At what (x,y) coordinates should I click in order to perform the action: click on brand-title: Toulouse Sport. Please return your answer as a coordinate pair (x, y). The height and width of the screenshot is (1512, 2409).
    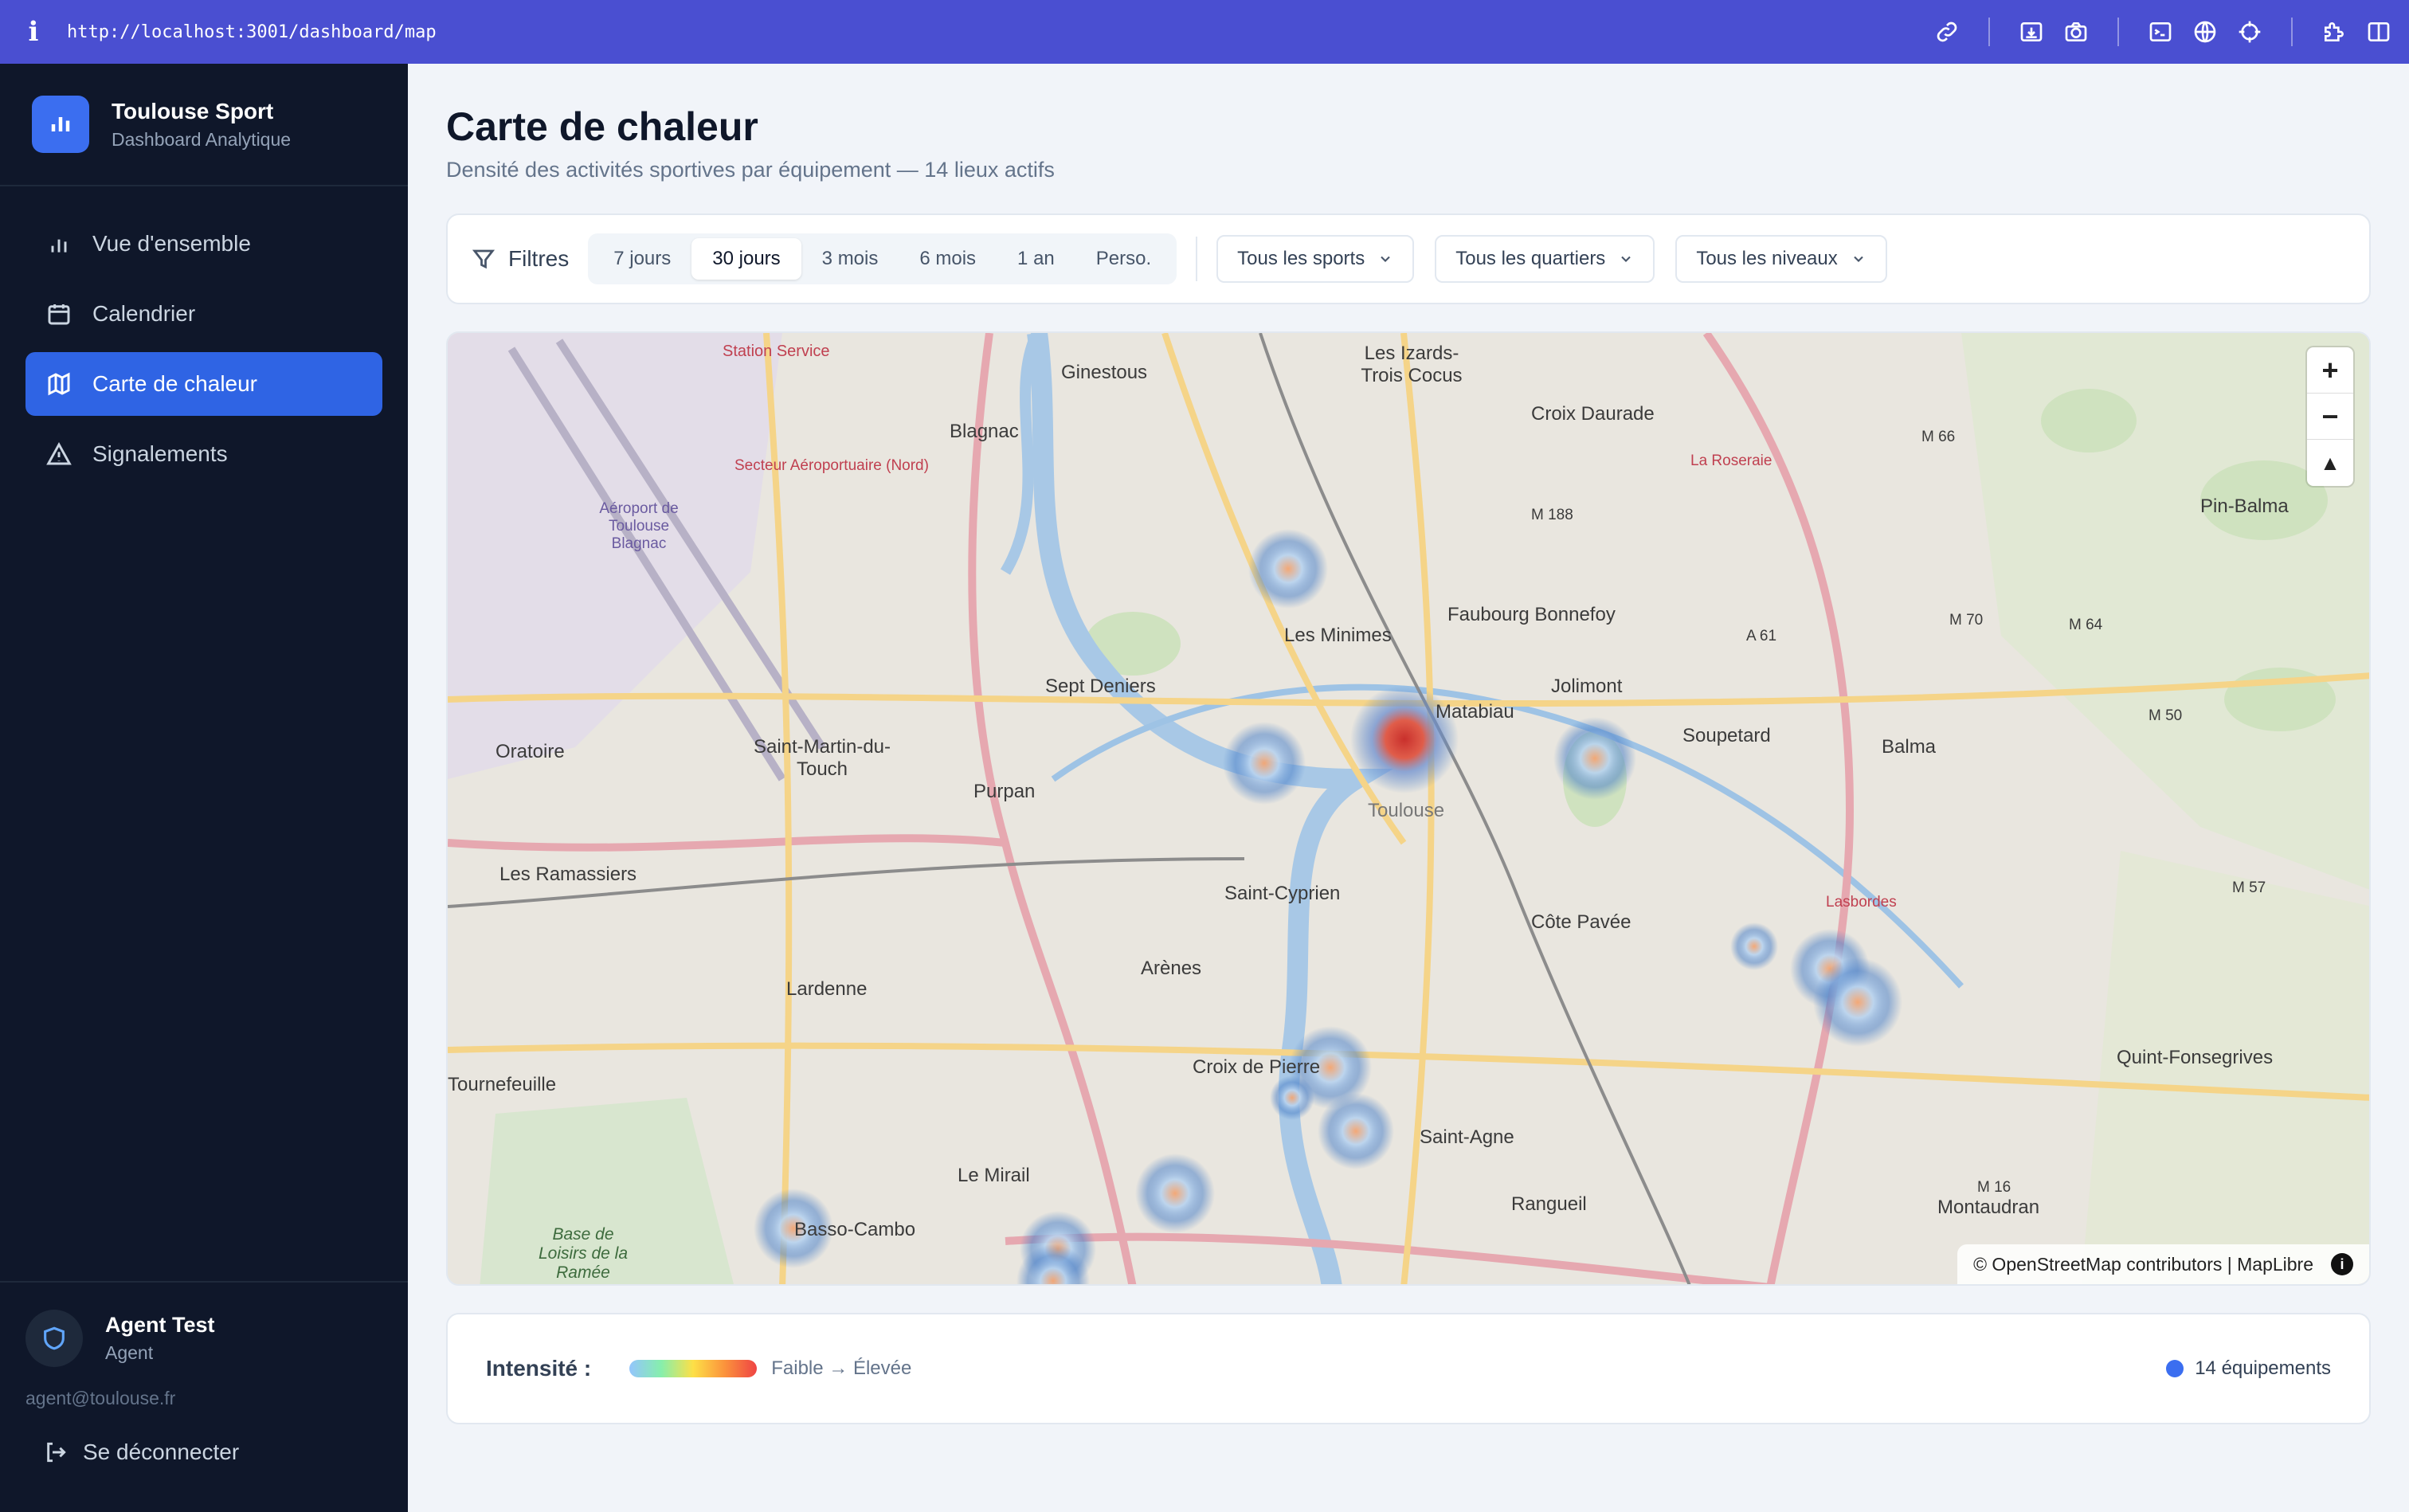
    Looking at the image, I should click on (193, 111).